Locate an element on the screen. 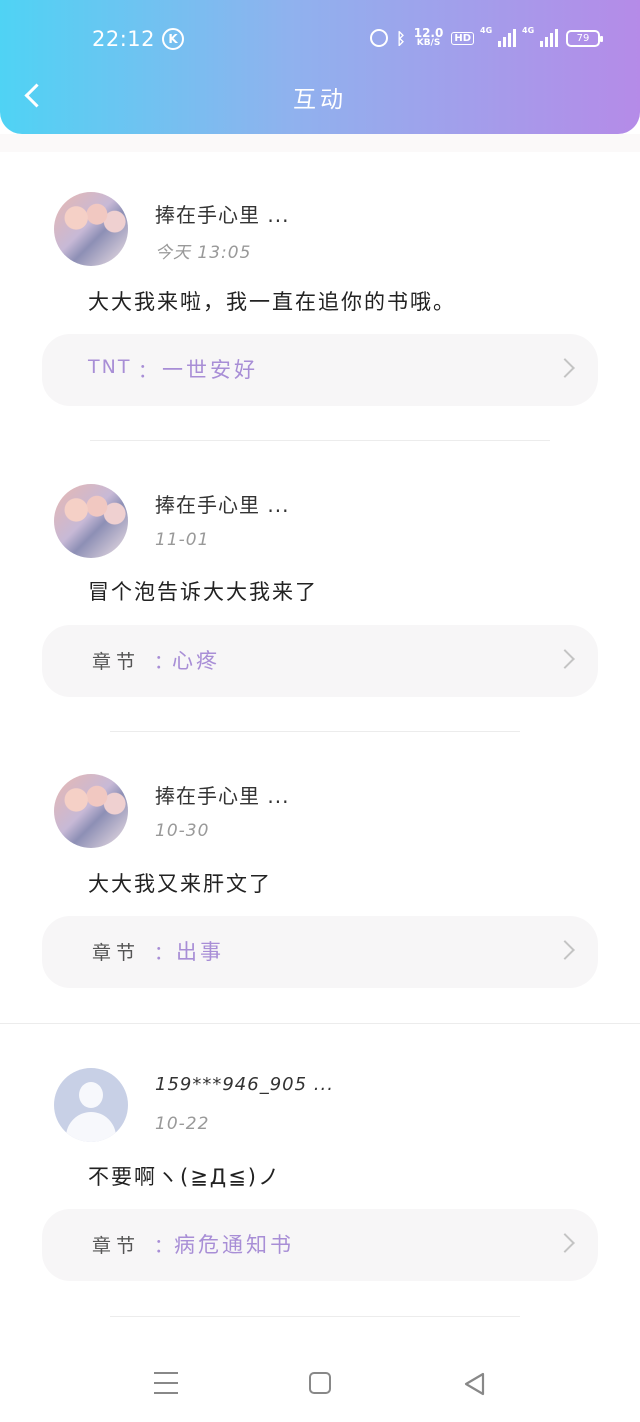  battery-icon: 79 is located at coordinates (584, 38).